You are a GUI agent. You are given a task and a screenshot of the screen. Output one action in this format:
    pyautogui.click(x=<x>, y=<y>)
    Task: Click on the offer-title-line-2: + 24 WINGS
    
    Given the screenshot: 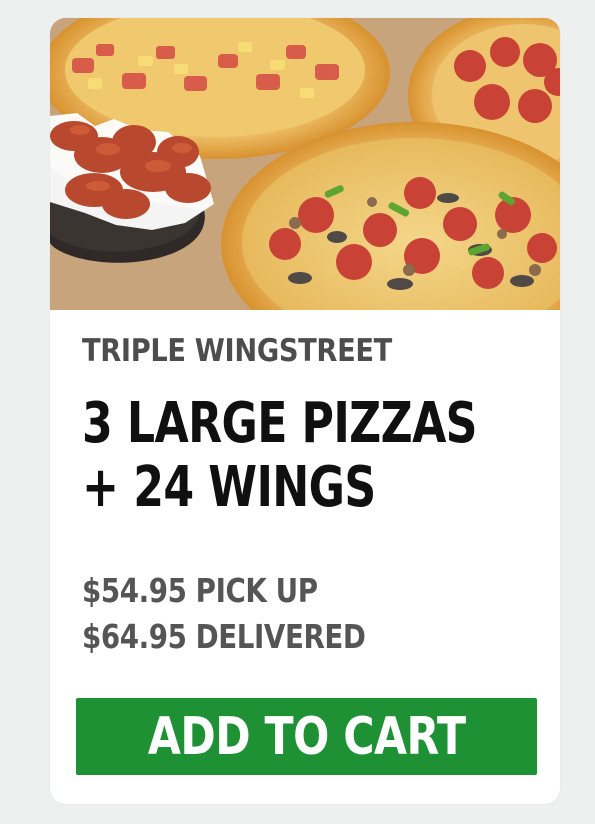 What is the action you would take?
    pyautogui.click(x=229, y=487)
    